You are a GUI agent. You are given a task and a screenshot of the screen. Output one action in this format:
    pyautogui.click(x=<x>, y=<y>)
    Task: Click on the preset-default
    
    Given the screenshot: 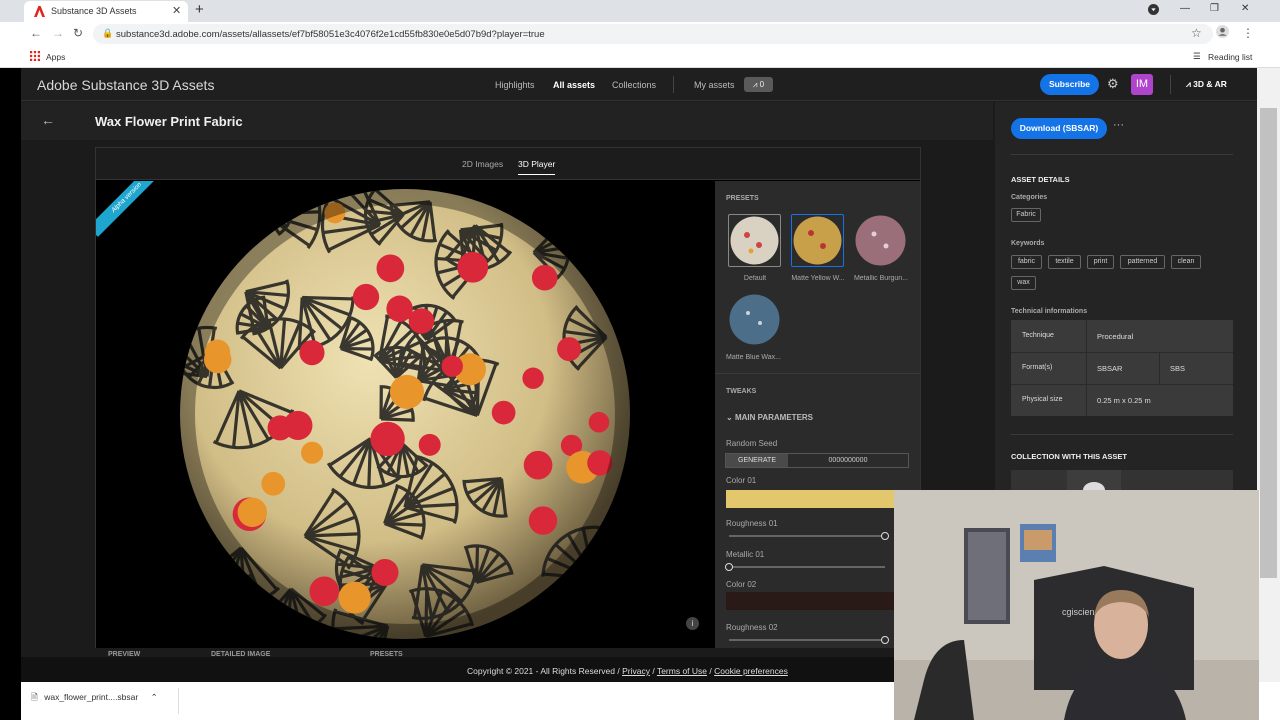 What is the action you would take?
    pyautogui.click(x=754, y=240)
    